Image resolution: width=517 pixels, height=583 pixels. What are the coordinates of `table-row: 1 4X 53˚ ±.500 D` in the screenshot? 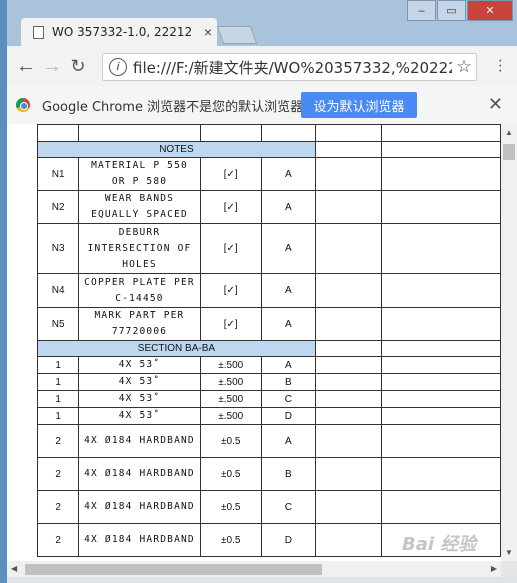 It's located at (268, 416).